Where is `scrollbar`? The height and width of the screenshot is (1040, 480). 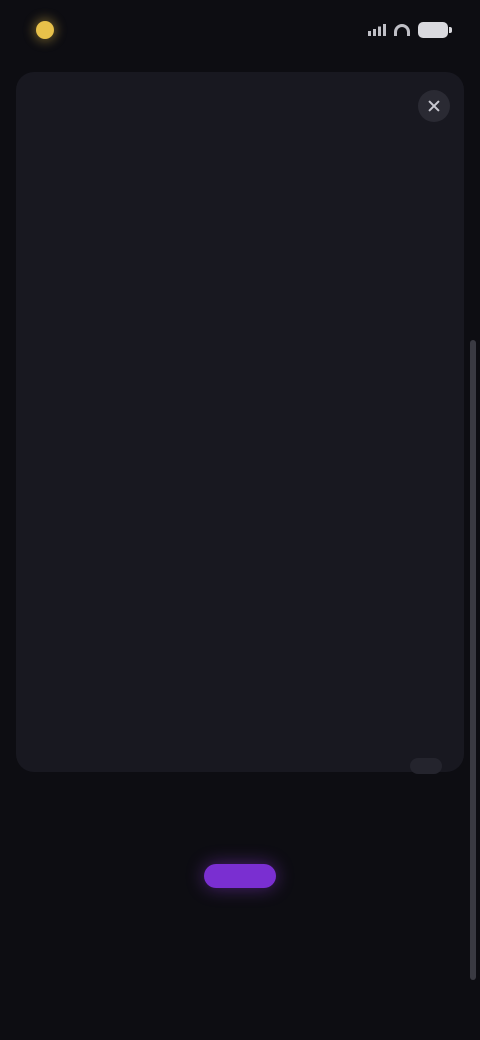 scrollbar is located at coordinates (473, 660).